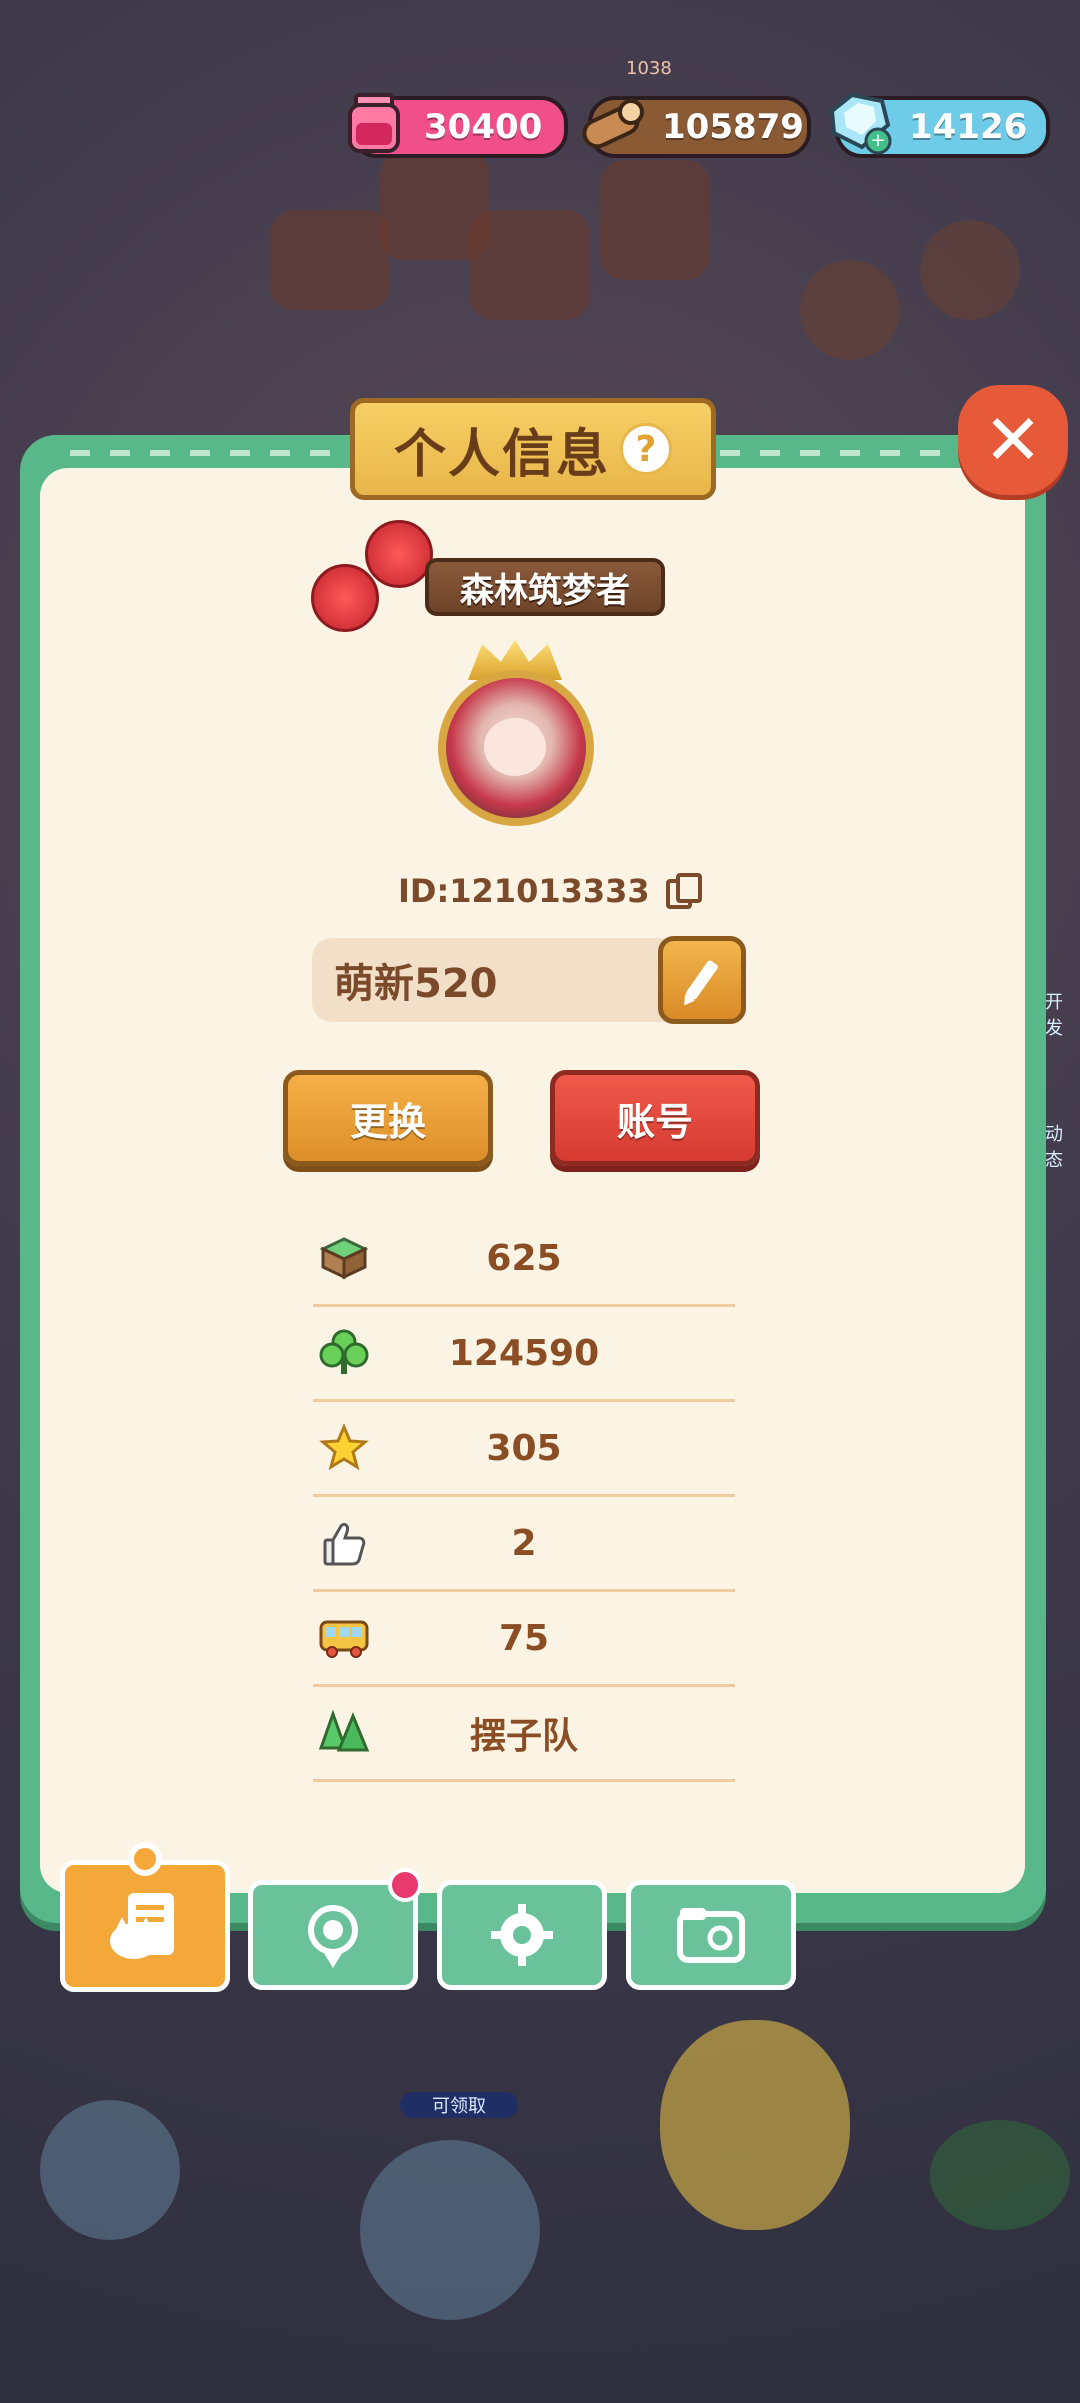 Image resolution: width=1080 pixels, height=2403 pixels. I want to click on scene-top-label: 1038, so click(649, 68).